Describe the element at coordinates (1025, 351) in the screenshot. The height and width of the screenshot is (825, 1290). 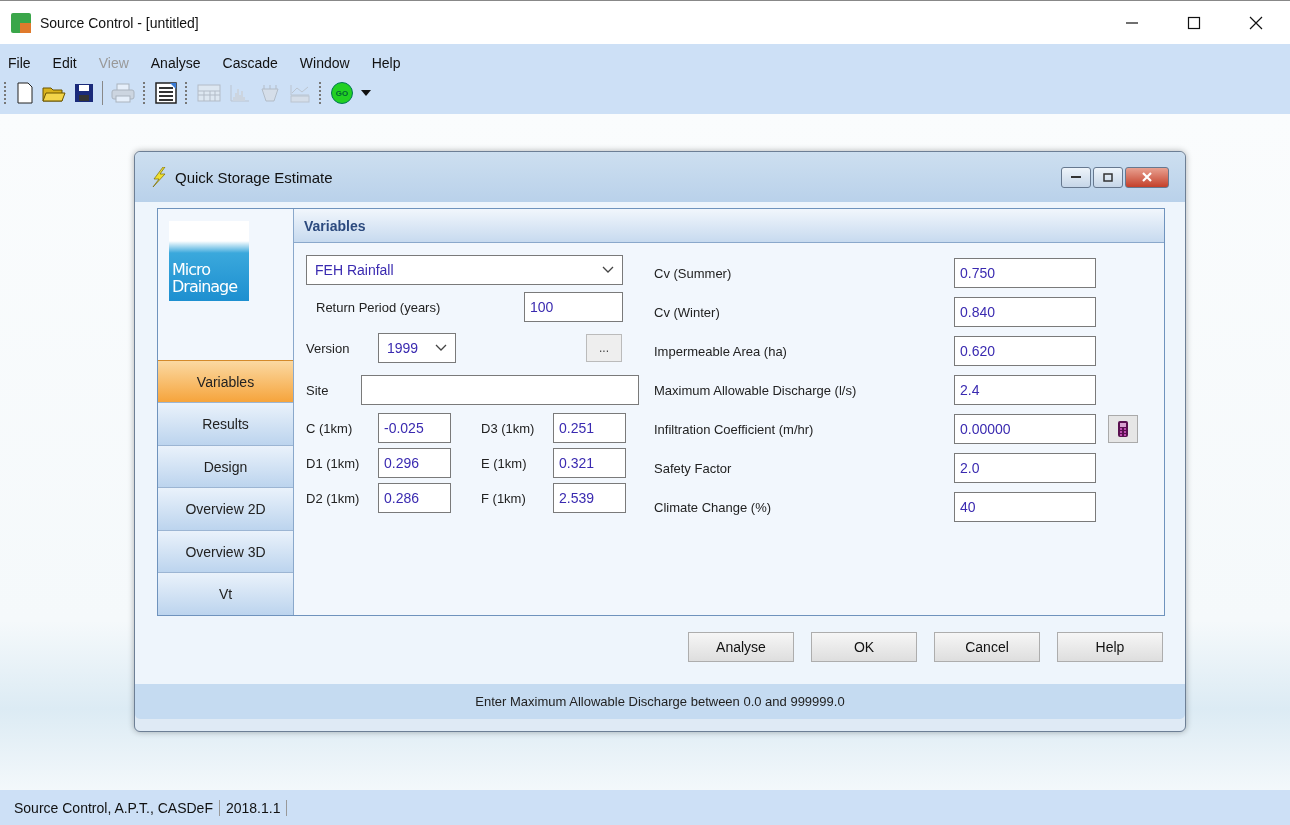
I see `input-field: 0.620` at that location.